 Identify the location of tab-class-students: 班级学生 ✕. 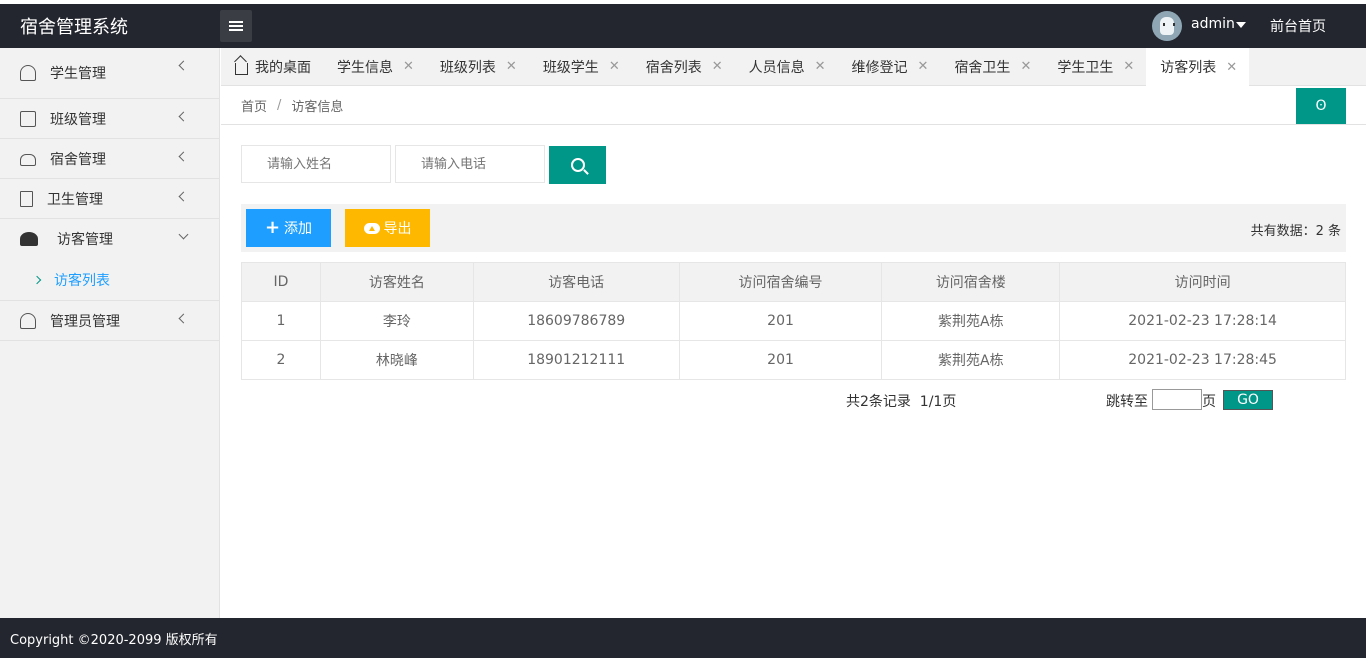
(580, 66).